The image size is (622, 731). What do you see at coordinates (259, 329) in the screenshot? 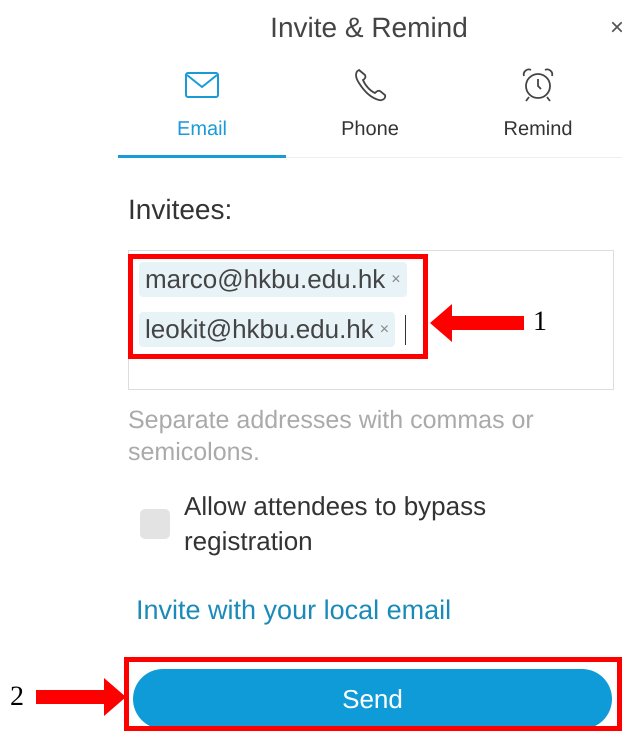
I see `chip-address: leokit@hkbu.edu.hk` at bounding box center [259, 329].